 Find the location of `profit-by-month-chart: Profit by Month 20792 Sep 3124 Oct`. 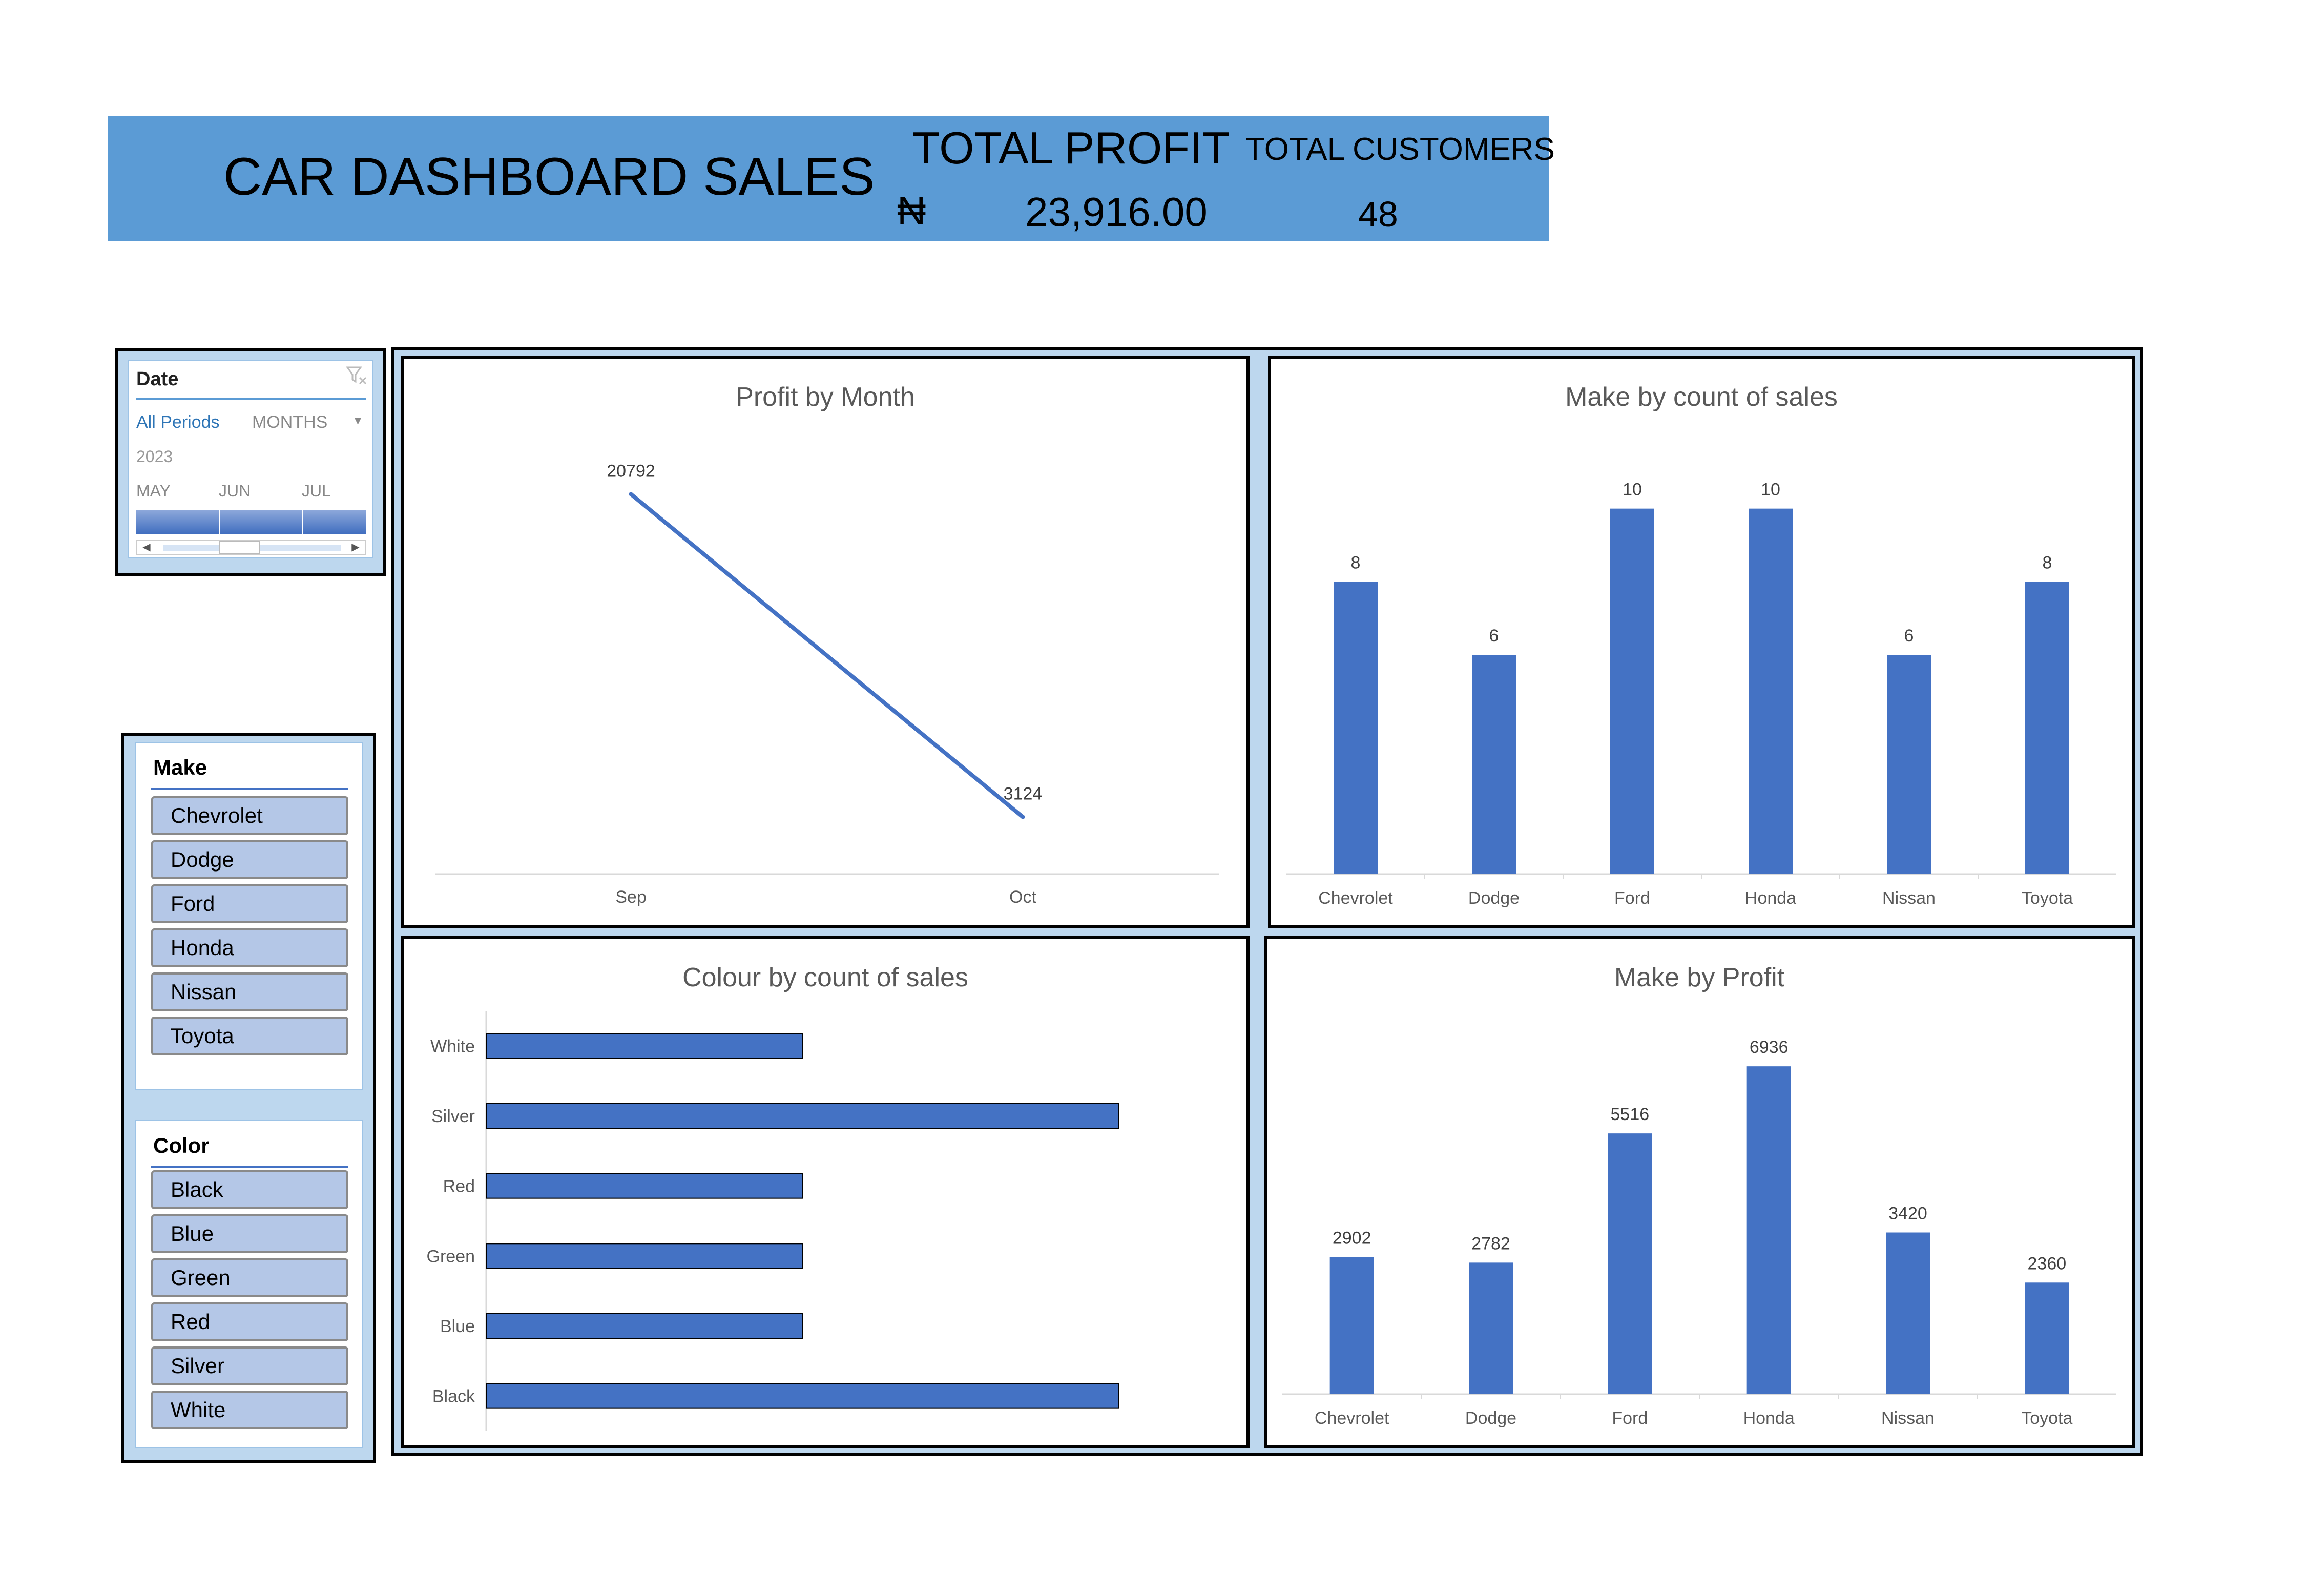

profit-by-month-chart: Profit by Month 20792 Sep 3124 Oct is located at coordinates (825, 642).